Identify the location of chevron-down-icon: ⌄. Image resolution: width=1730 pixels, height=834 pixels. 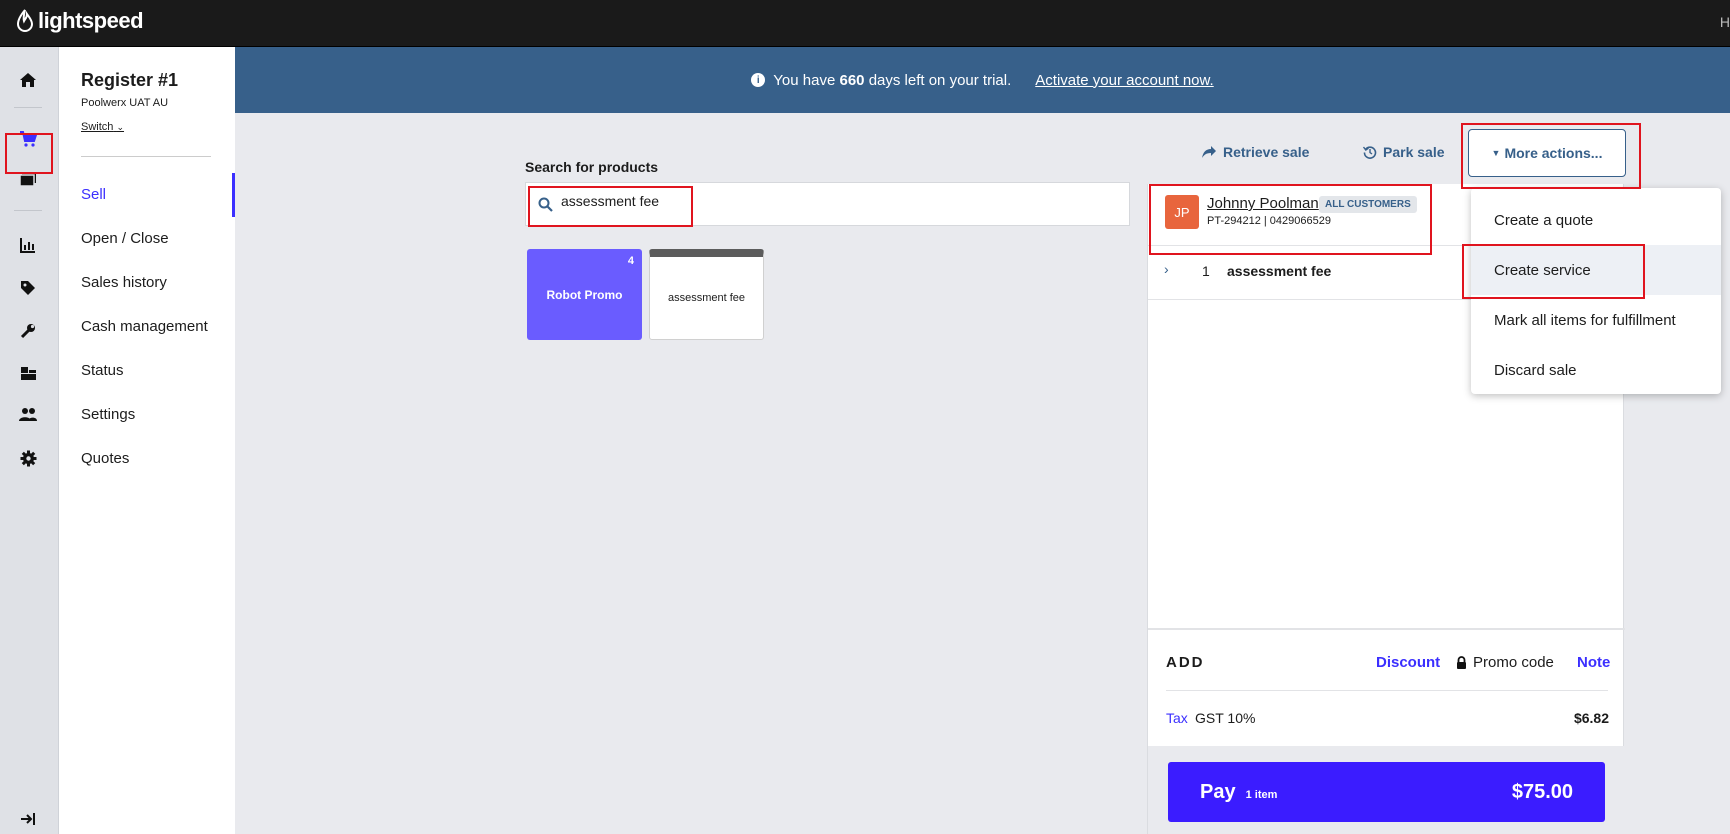
(120, 127).